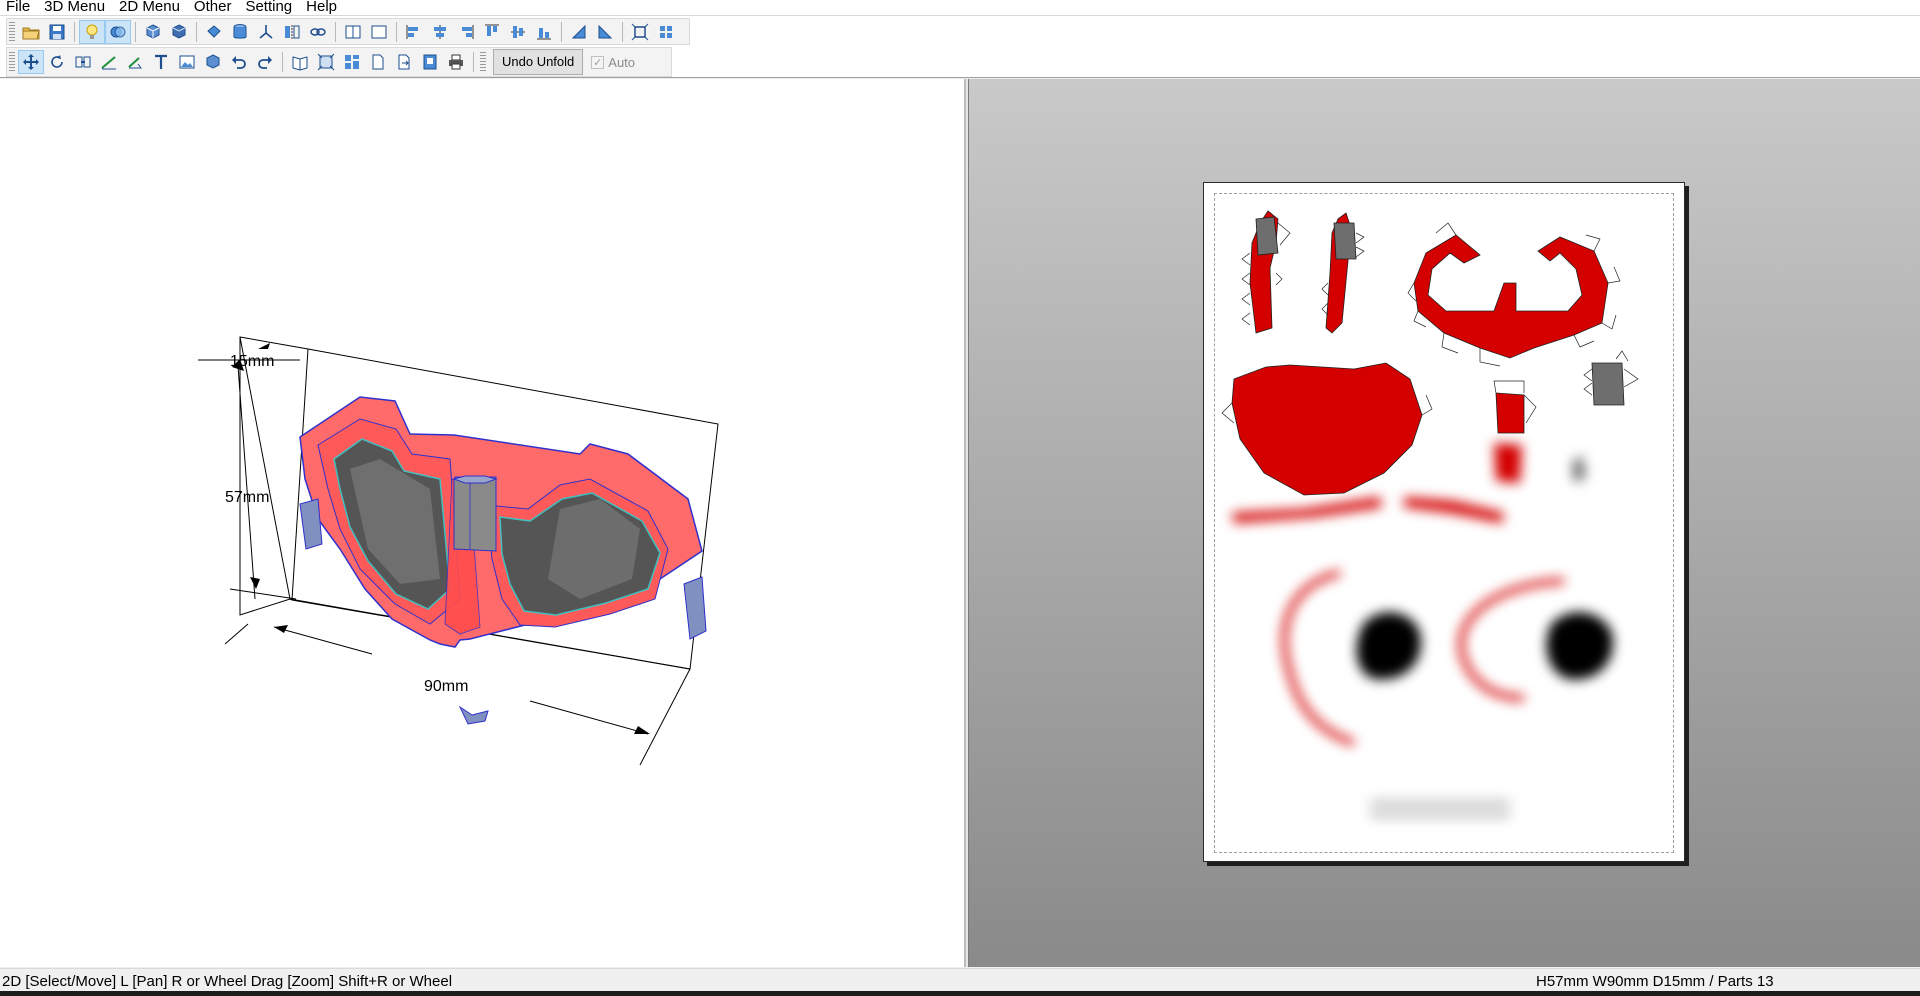  I want to click on rotate-part-icon, so click(57, 62).